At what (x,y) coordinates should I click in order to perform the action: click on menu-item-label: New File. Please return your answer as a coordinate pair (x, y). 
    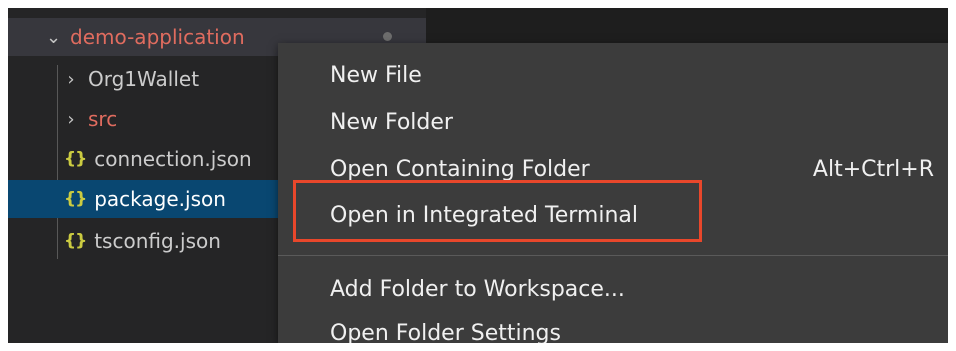
    Looking at the image, I should click on (376, 75).